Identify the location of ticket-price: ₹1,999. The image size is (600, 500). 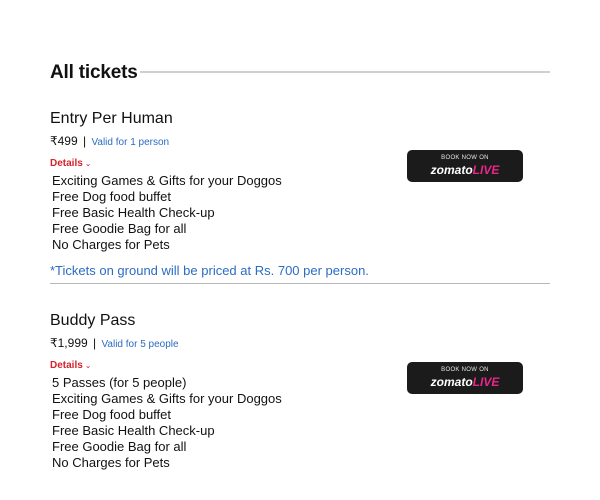
(69, 343).